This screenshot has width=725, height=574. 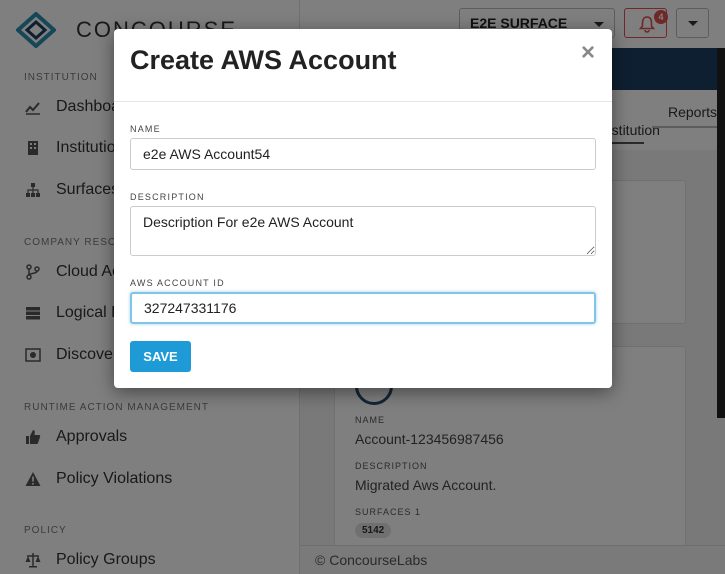 What do you see at coordinates (263, 60) in the screenshot?
I see `modal-title: Create AWS Account` at bounding box center [263, 60].